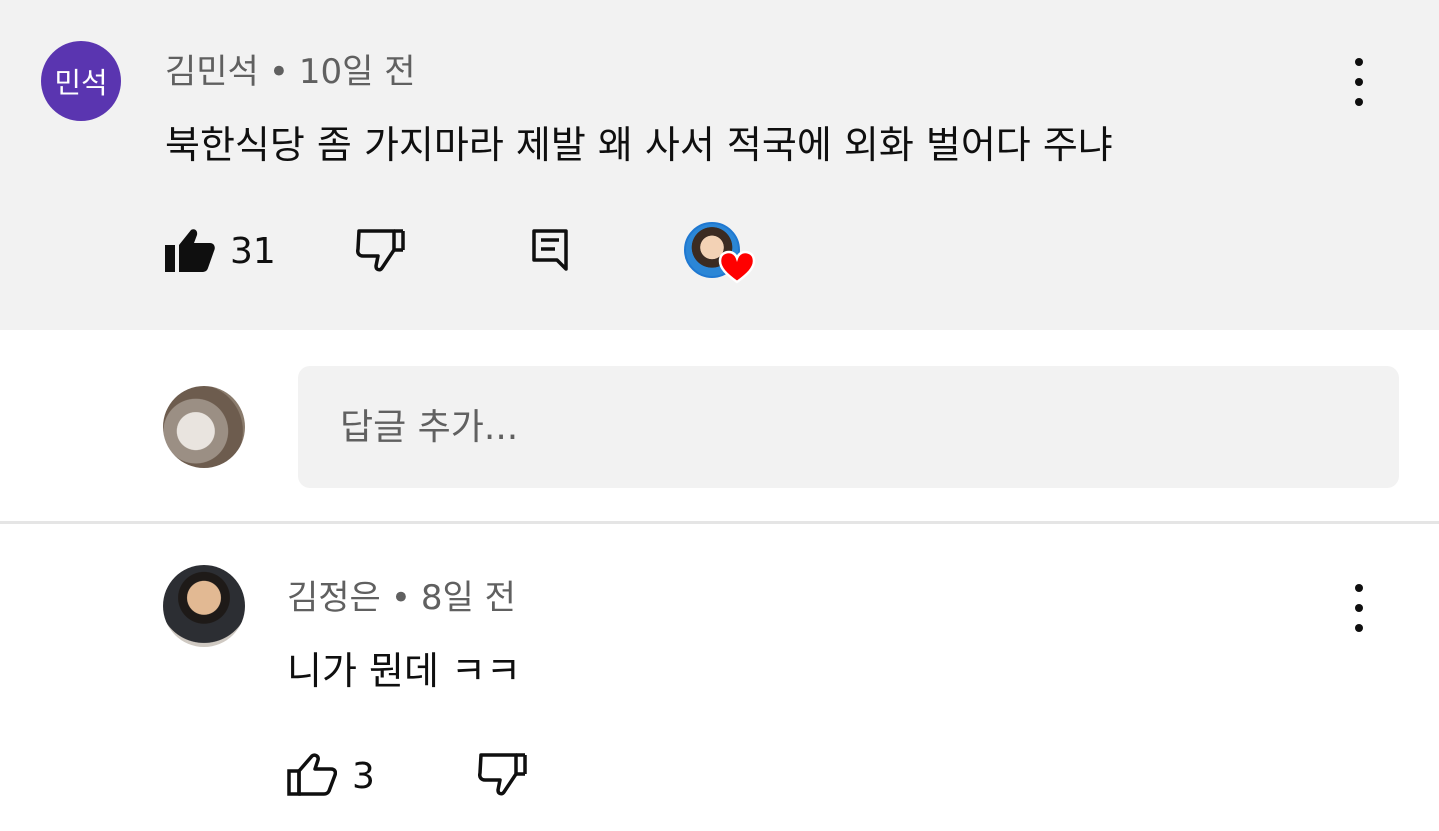 The width and height of the screenshot is (1439, 831). What do you see at coordinates (404, 671) in the screenshot?
I see `reply-text: 니가 뭔데 ㅋㅋ` at bounding box center [404, 671].